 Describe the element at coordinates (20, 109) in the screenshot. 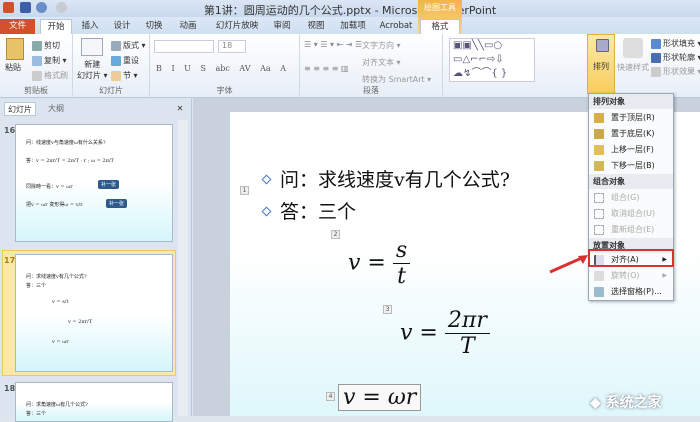

I see `pane-tab-slides: 幻灯片` at that location.